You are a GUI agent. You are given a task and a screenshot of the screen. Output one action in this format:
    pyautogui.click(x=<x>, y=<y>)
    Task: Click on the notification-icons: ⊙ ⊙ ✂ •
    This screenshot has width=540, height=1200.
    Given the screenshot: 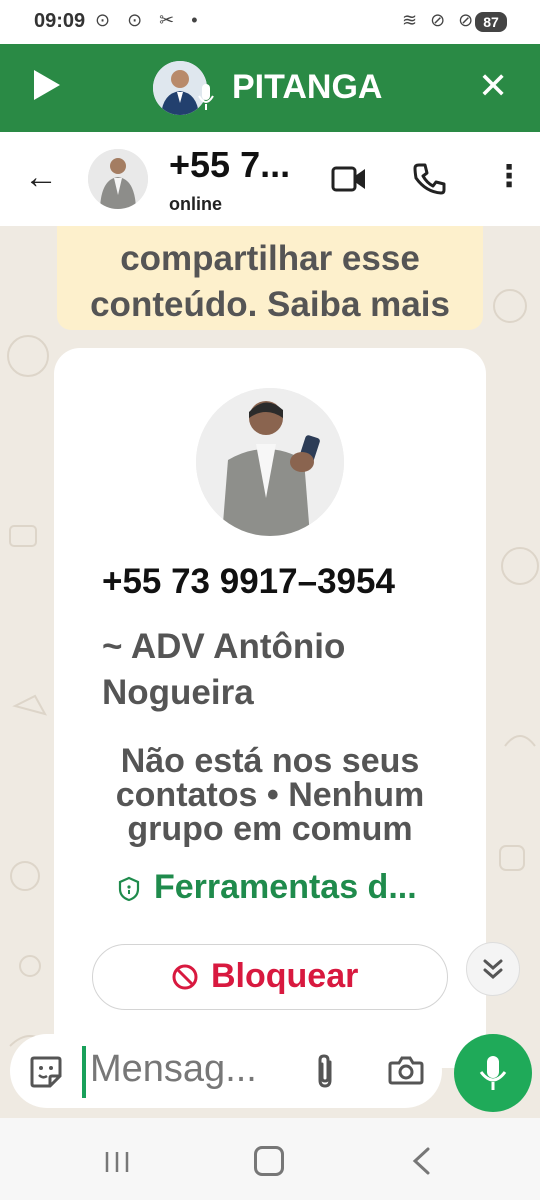 What is the action you would take?
    pyautogui.click(x=149, y=20)
    